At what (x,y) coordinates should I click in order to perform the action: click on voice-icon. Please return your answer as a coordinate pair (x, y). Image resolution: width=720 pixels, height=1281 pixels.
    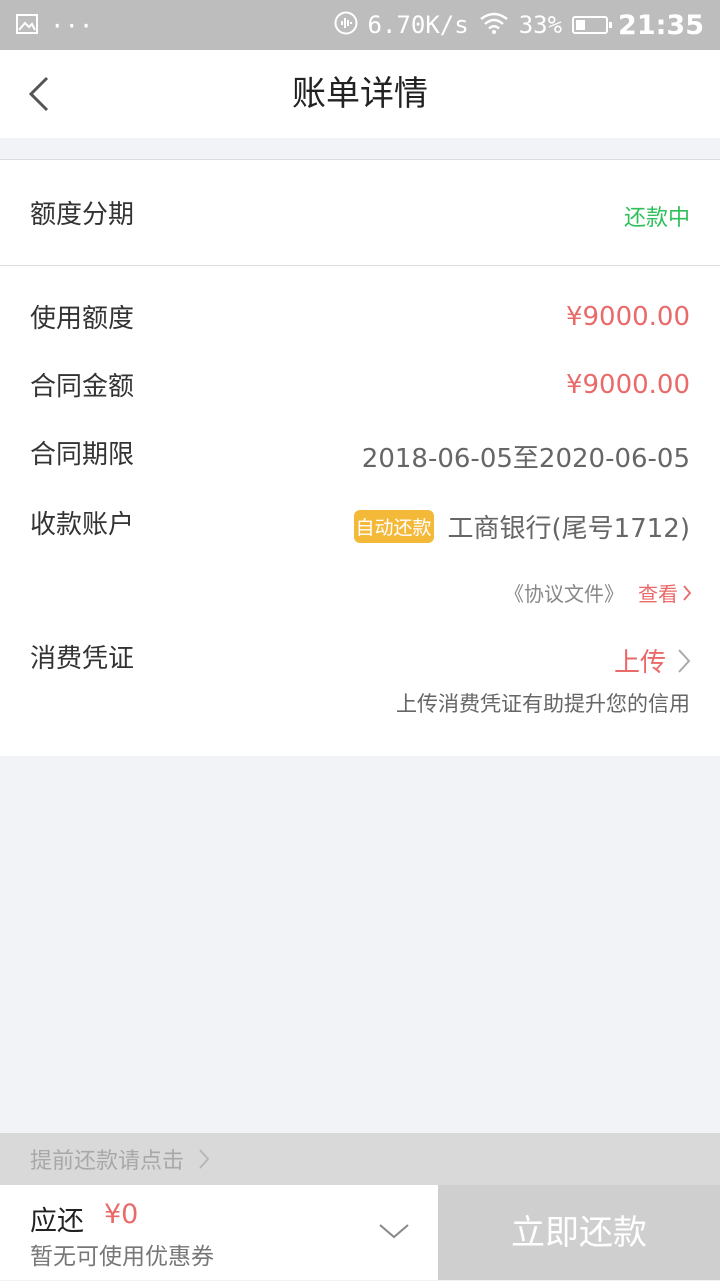
    Looking at the image, I should click on (346, 25).